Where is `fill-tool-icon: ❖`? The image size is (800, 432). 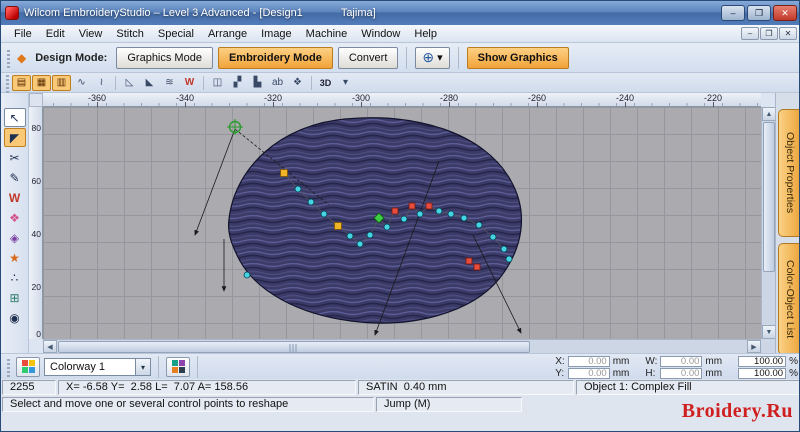 fill-tool-icon: ❖ is located at coordinates (15, 217).